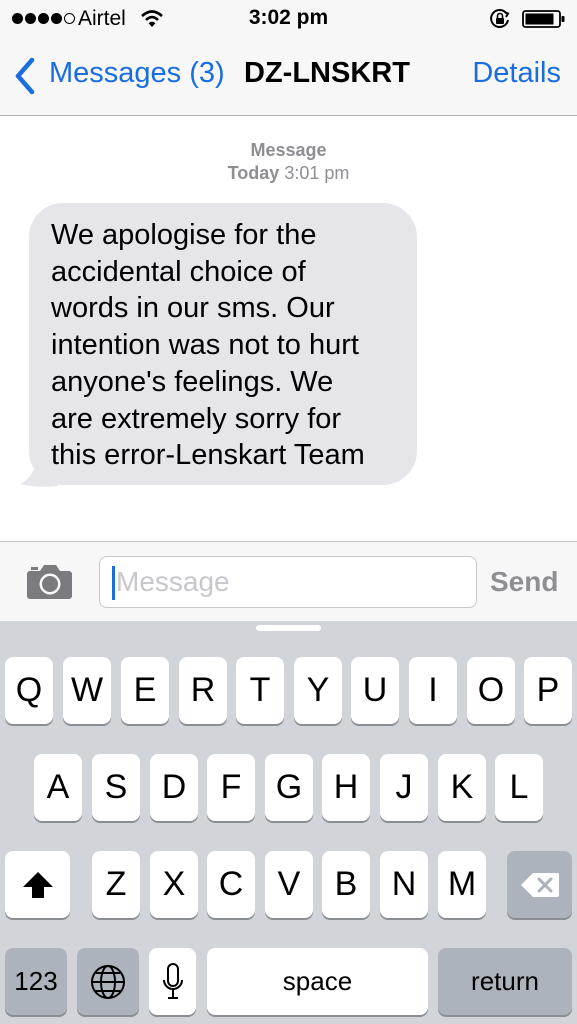 The width and height of the screenshot is (577, 1024). What do you see at coordinates (184, 235) in the screenshot?
I see `message-line: We apologise for the` at bounding box center [184, 235].